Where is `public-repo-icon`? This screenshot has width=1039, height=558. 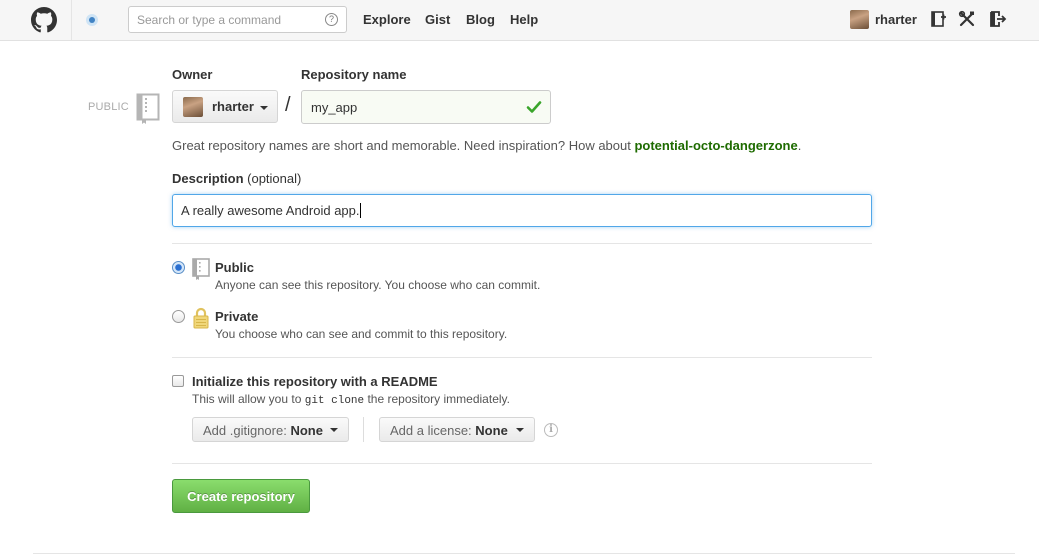 public-repo-icon is located at coordinates (201, 269).